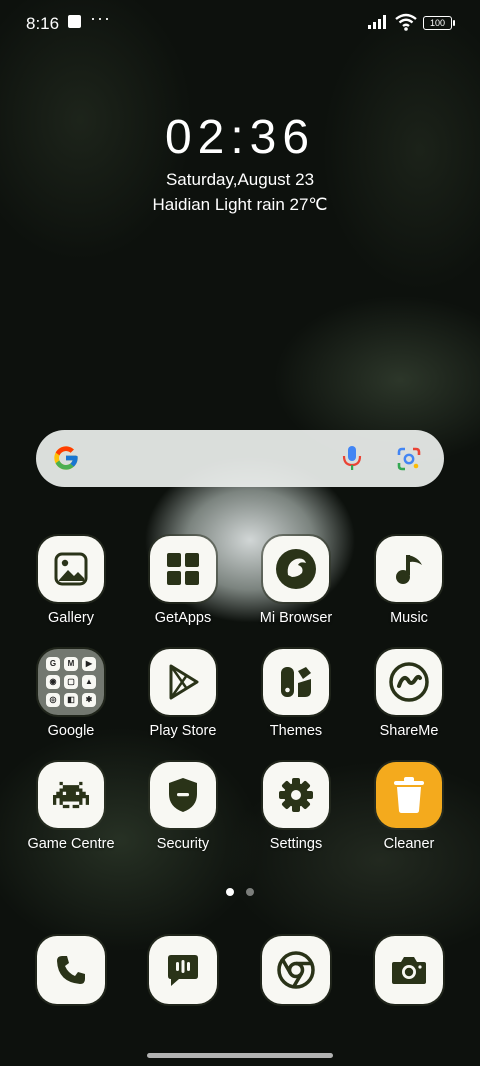  I want to click on wifi-icon, so click(406, 22).